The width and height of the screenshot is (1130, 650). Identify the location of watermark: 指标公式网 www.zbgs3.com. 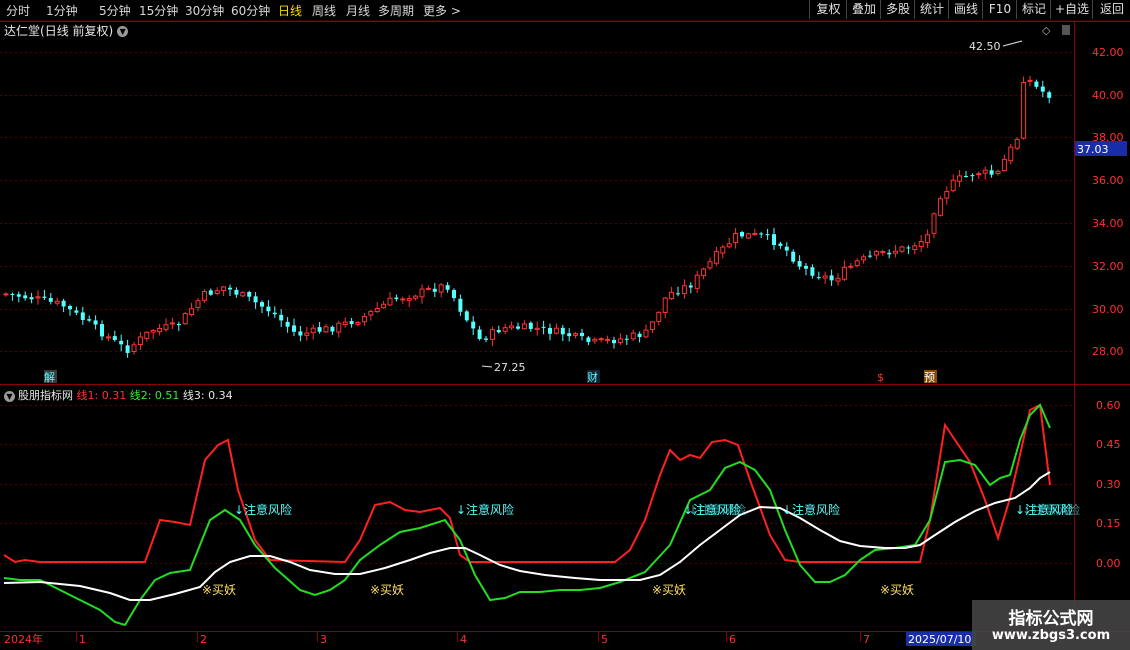
(1051, 625).